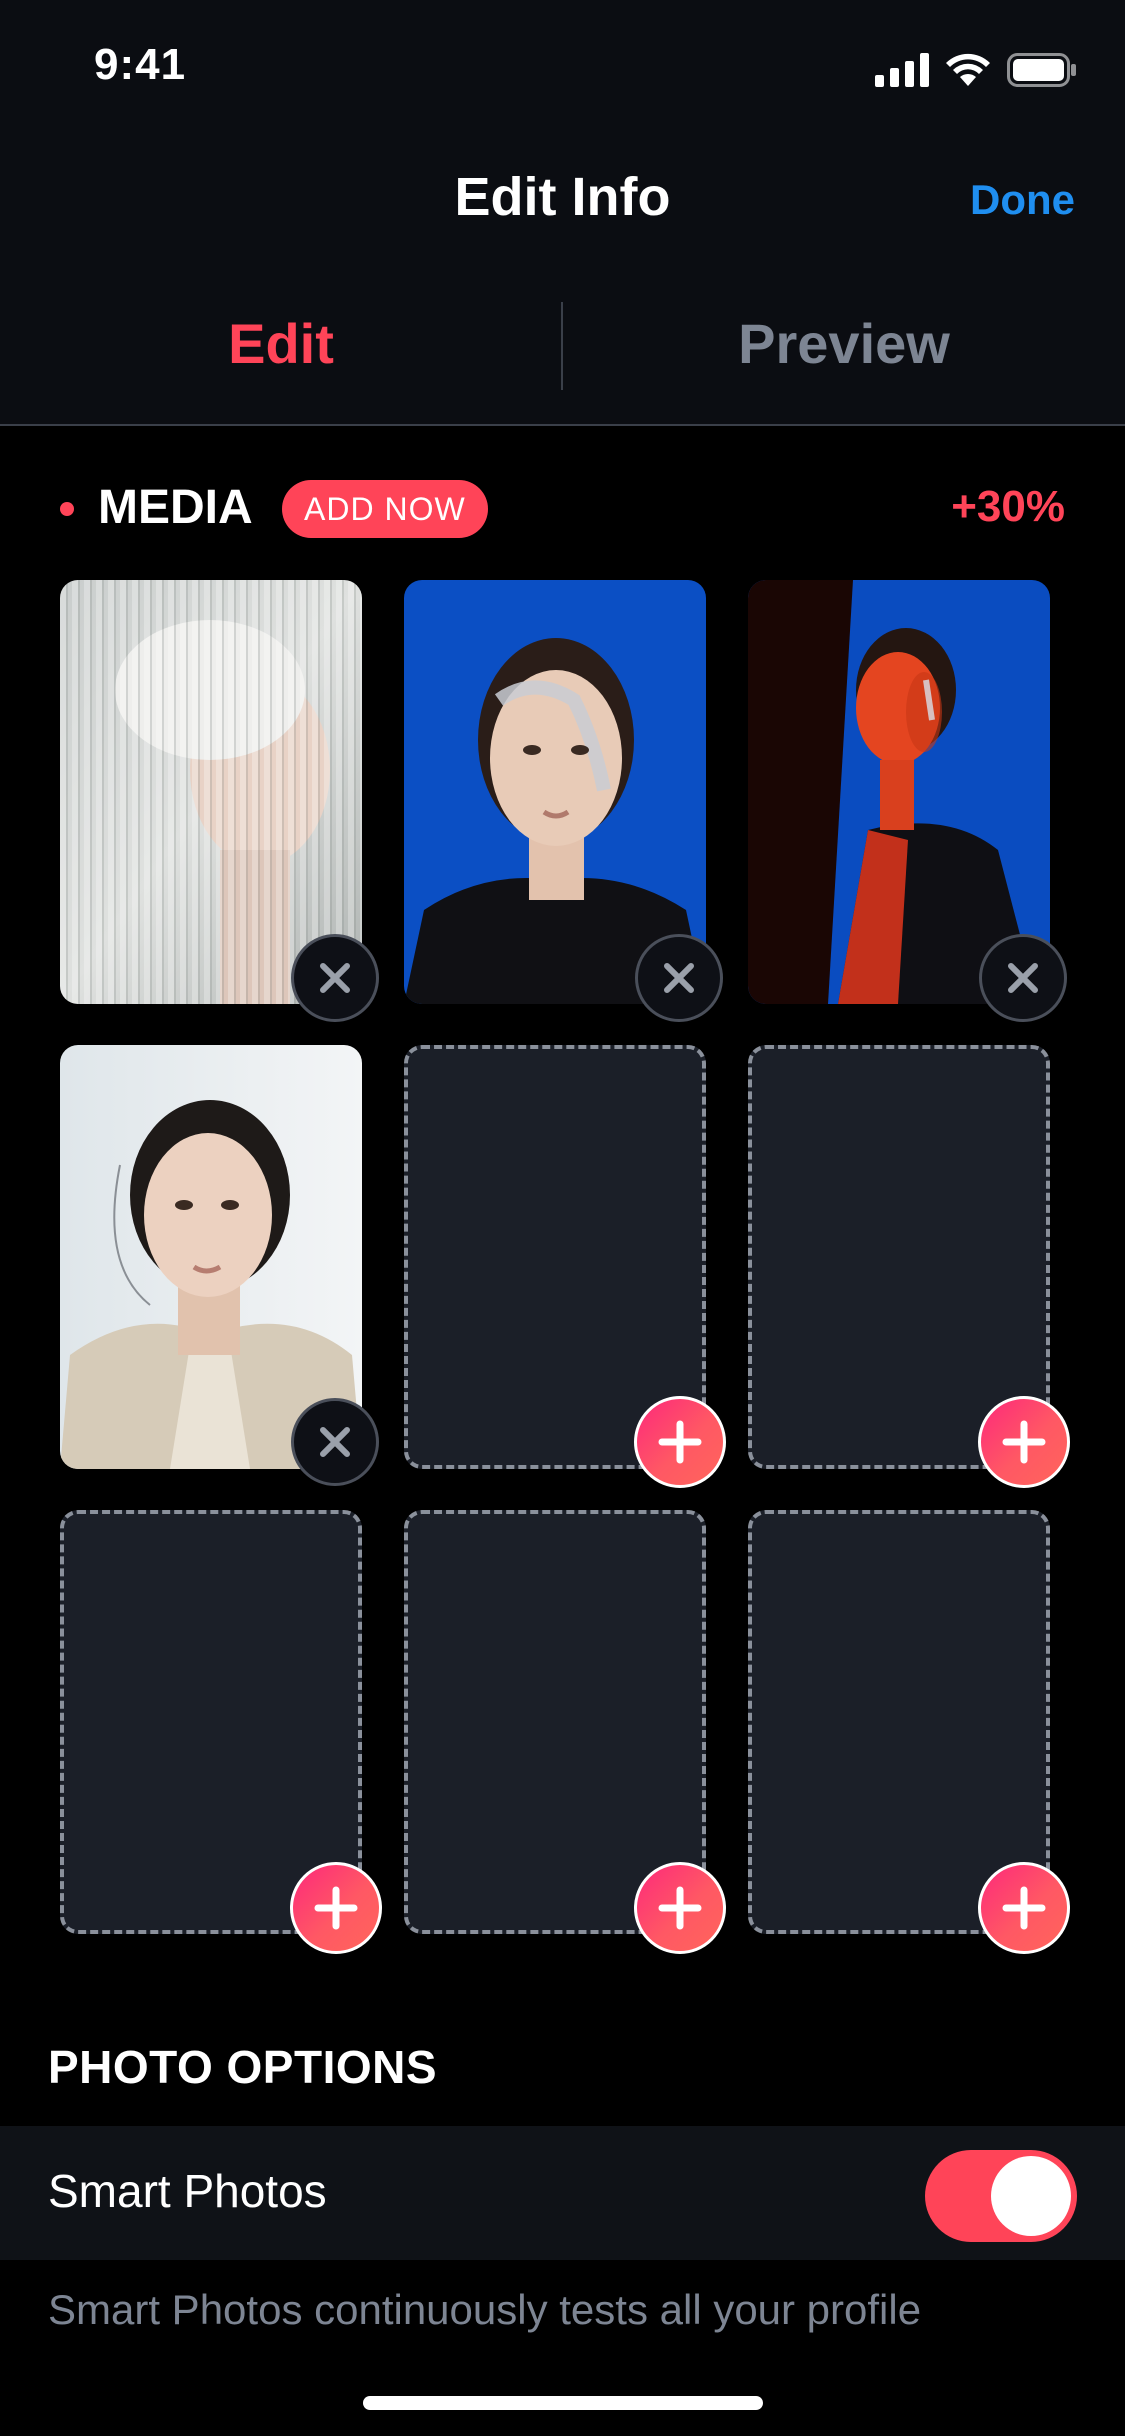  What do you see at coordinates (1022, 200) in the screenshot?
I see `done-button: Done` at bounding box center [1022, 200].